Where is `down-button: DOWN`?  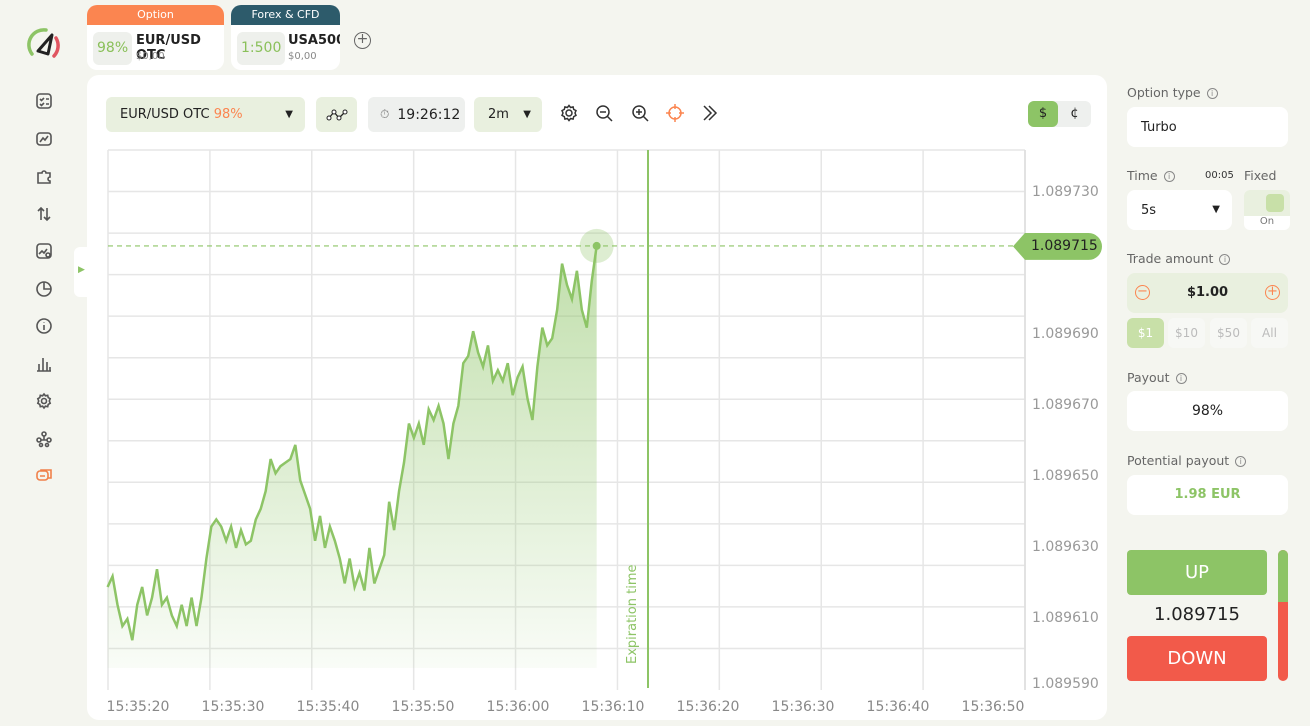
down-button: DOWN is located at coordinates (1197, 658).